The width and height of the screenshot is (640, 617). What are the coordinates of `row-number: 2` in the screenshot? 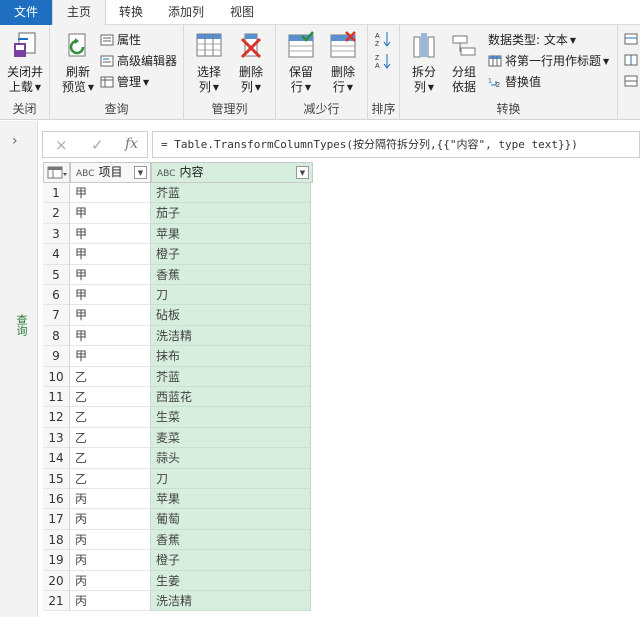 It's located at (56, 213).